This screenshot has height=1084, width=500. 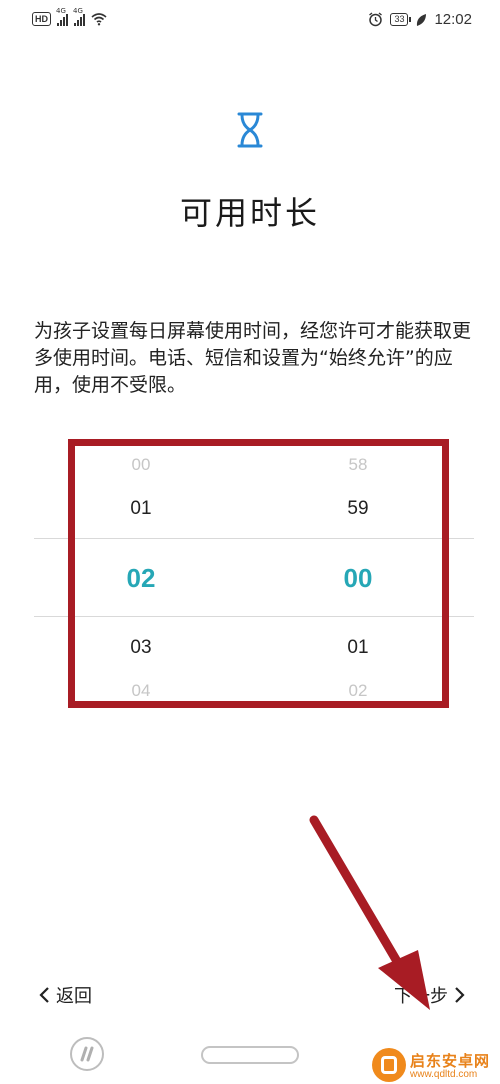 What do you see at coordinates (44, 995) in the screenshot?
I see `chevron-left-icon` at bounding box center [44, 995].